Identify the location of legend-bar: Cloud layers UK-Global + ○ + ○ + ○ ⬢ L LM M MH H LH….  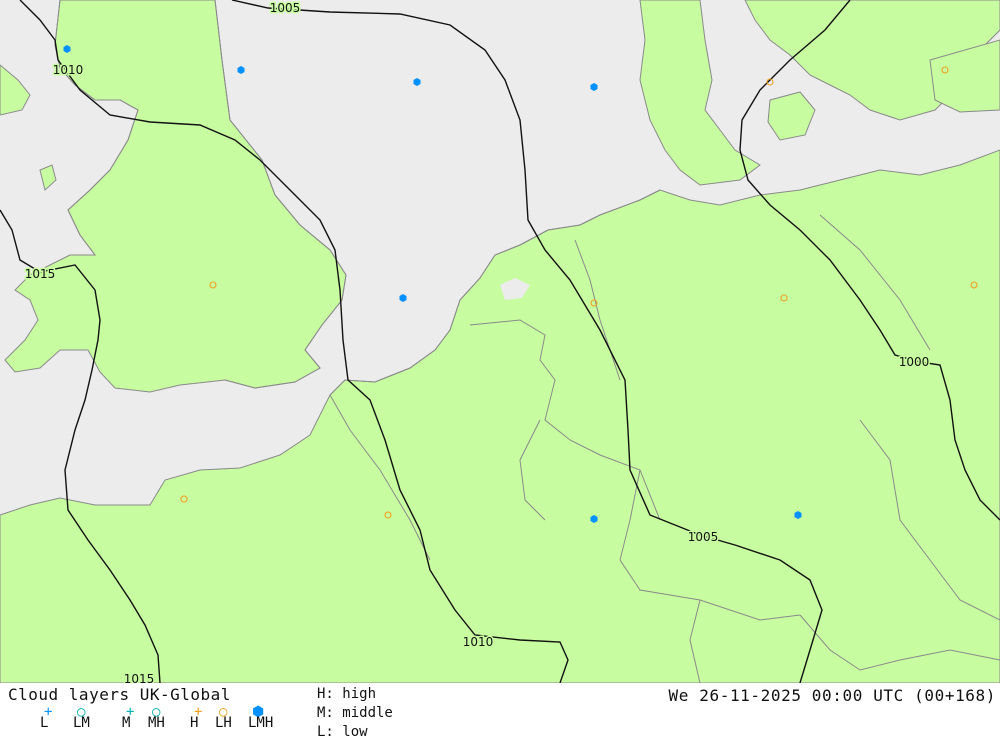
(500, 711).